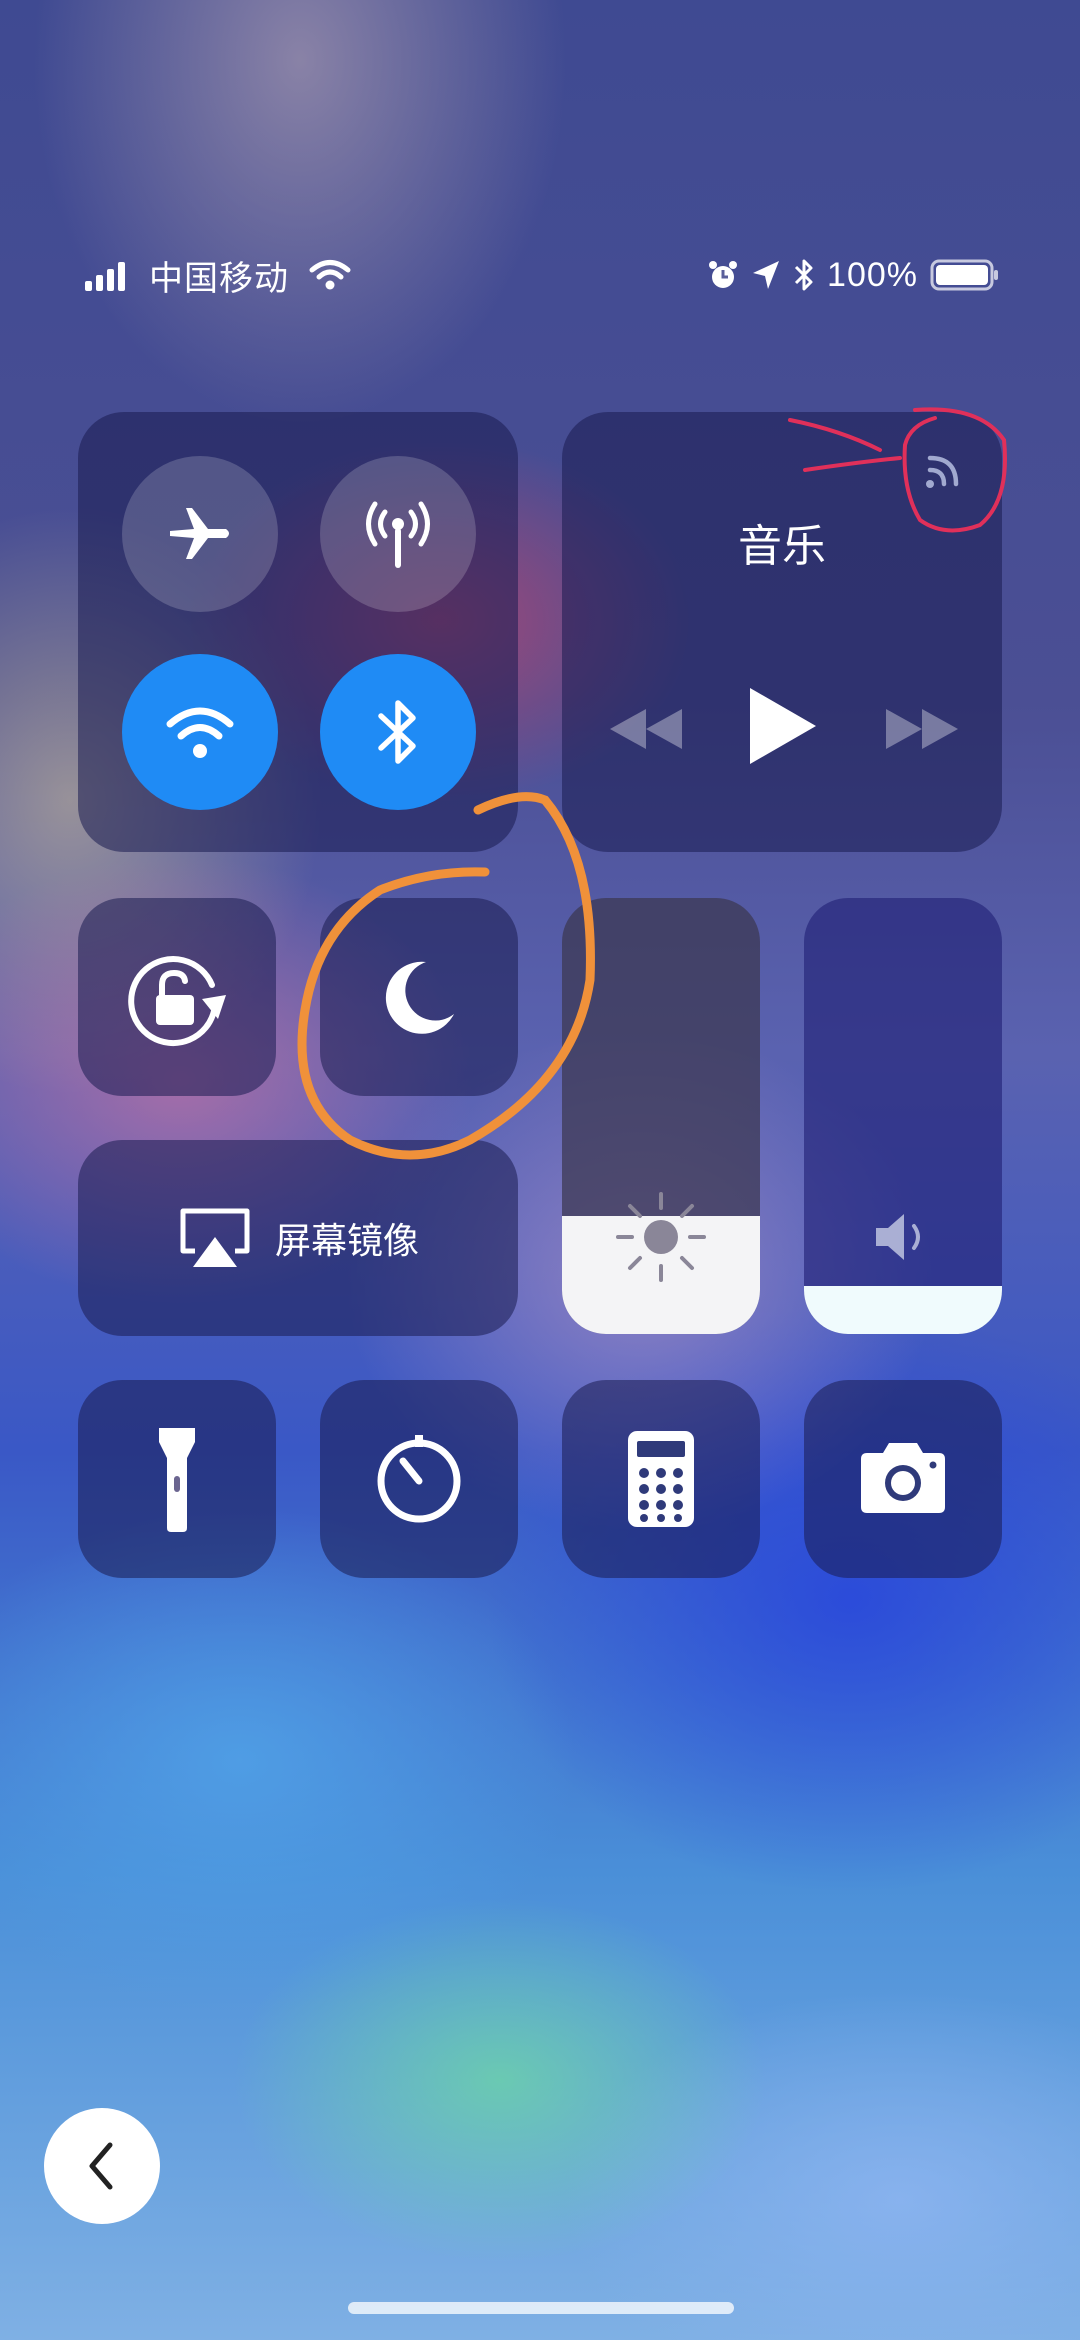 The width and height of the screenshot is (1080, 2340). What do you see at coordinates (903, 1116) in the screenshot?
I see `volume-slider` at bounding box center [903, 1116].